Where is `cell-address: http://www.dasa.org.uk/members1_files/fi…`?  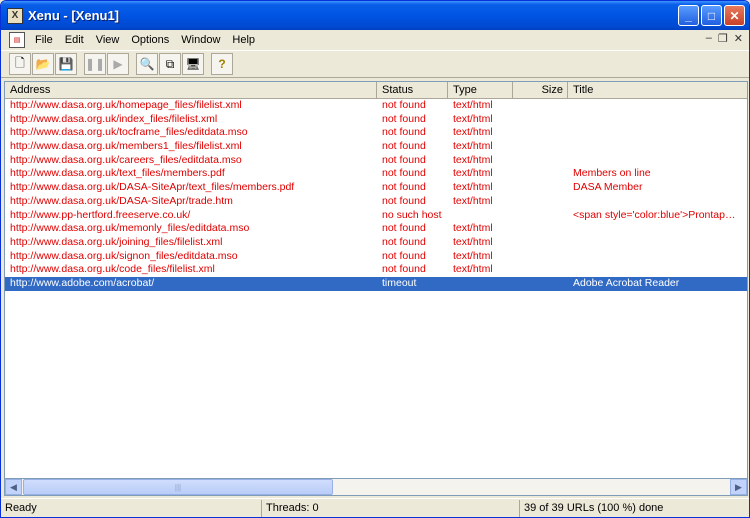 cell-address: http://www.dasa.org.uk/members1_files/fi… is located at coordinates (126, 146).